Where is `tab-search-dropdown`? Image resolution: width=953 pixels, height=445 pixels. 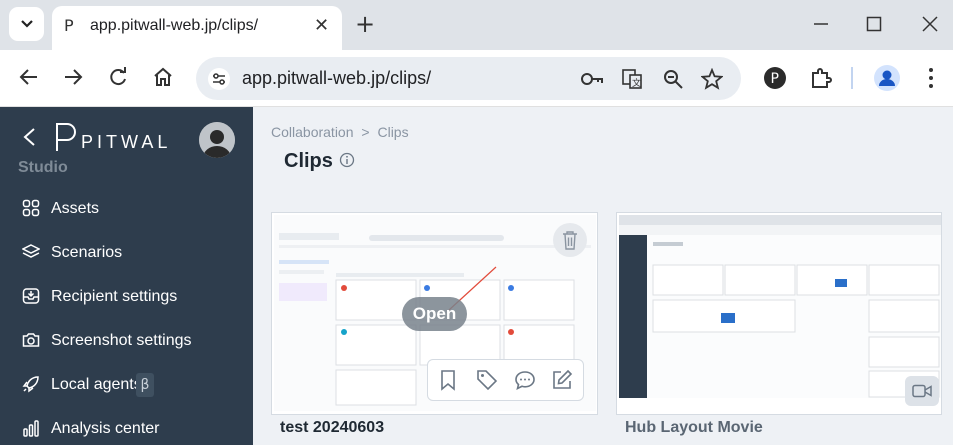
tab-search-dropdown is located at coordinates (26, 24).